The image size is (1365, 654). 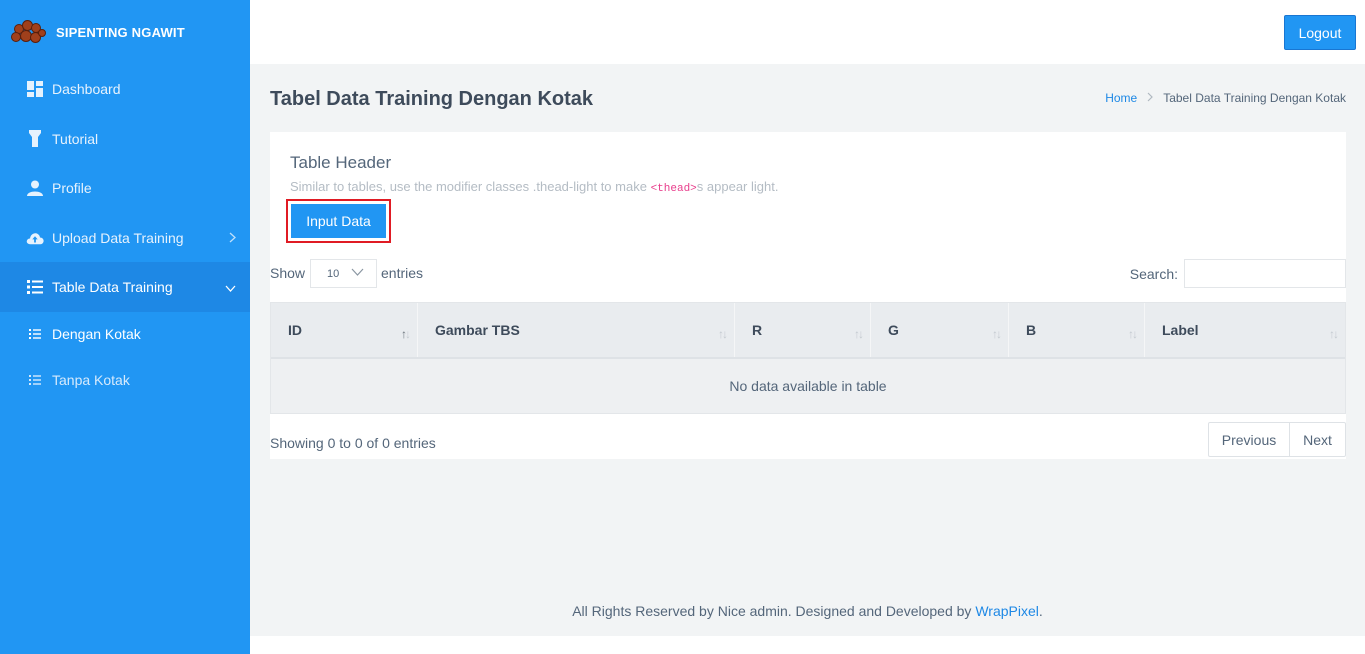 What do you see at coordinates (35, 89) in the screenshot?
I see `dashboard-icon` at bounding box center [35, 89].